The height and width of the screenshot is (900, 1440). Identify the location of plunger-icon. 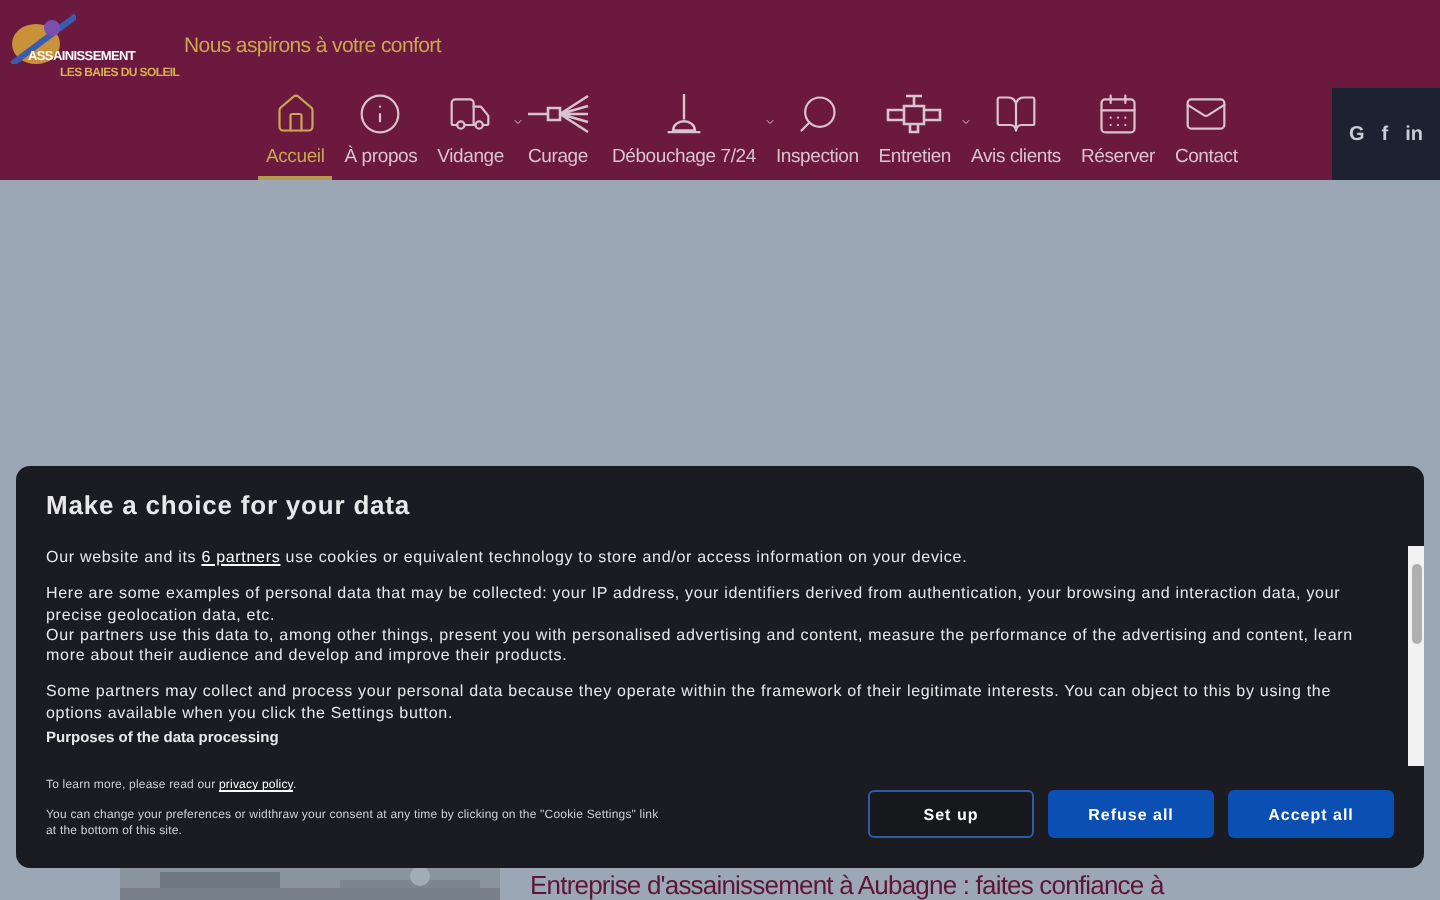
(683, 114).